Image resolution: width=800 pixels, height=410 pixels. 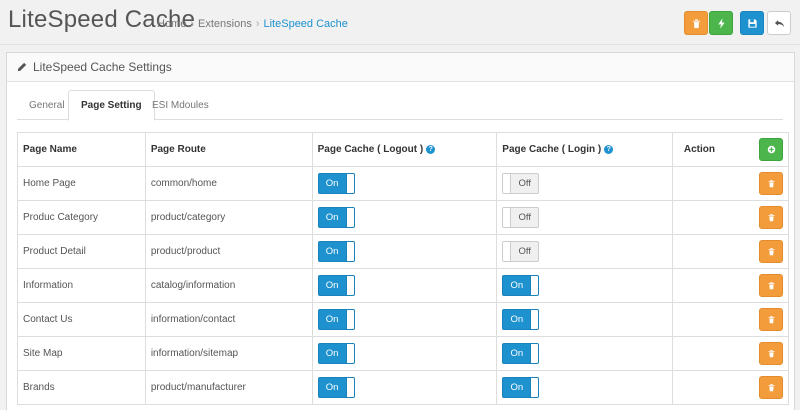 I want to click on back-button, so click(x=779, y=23).